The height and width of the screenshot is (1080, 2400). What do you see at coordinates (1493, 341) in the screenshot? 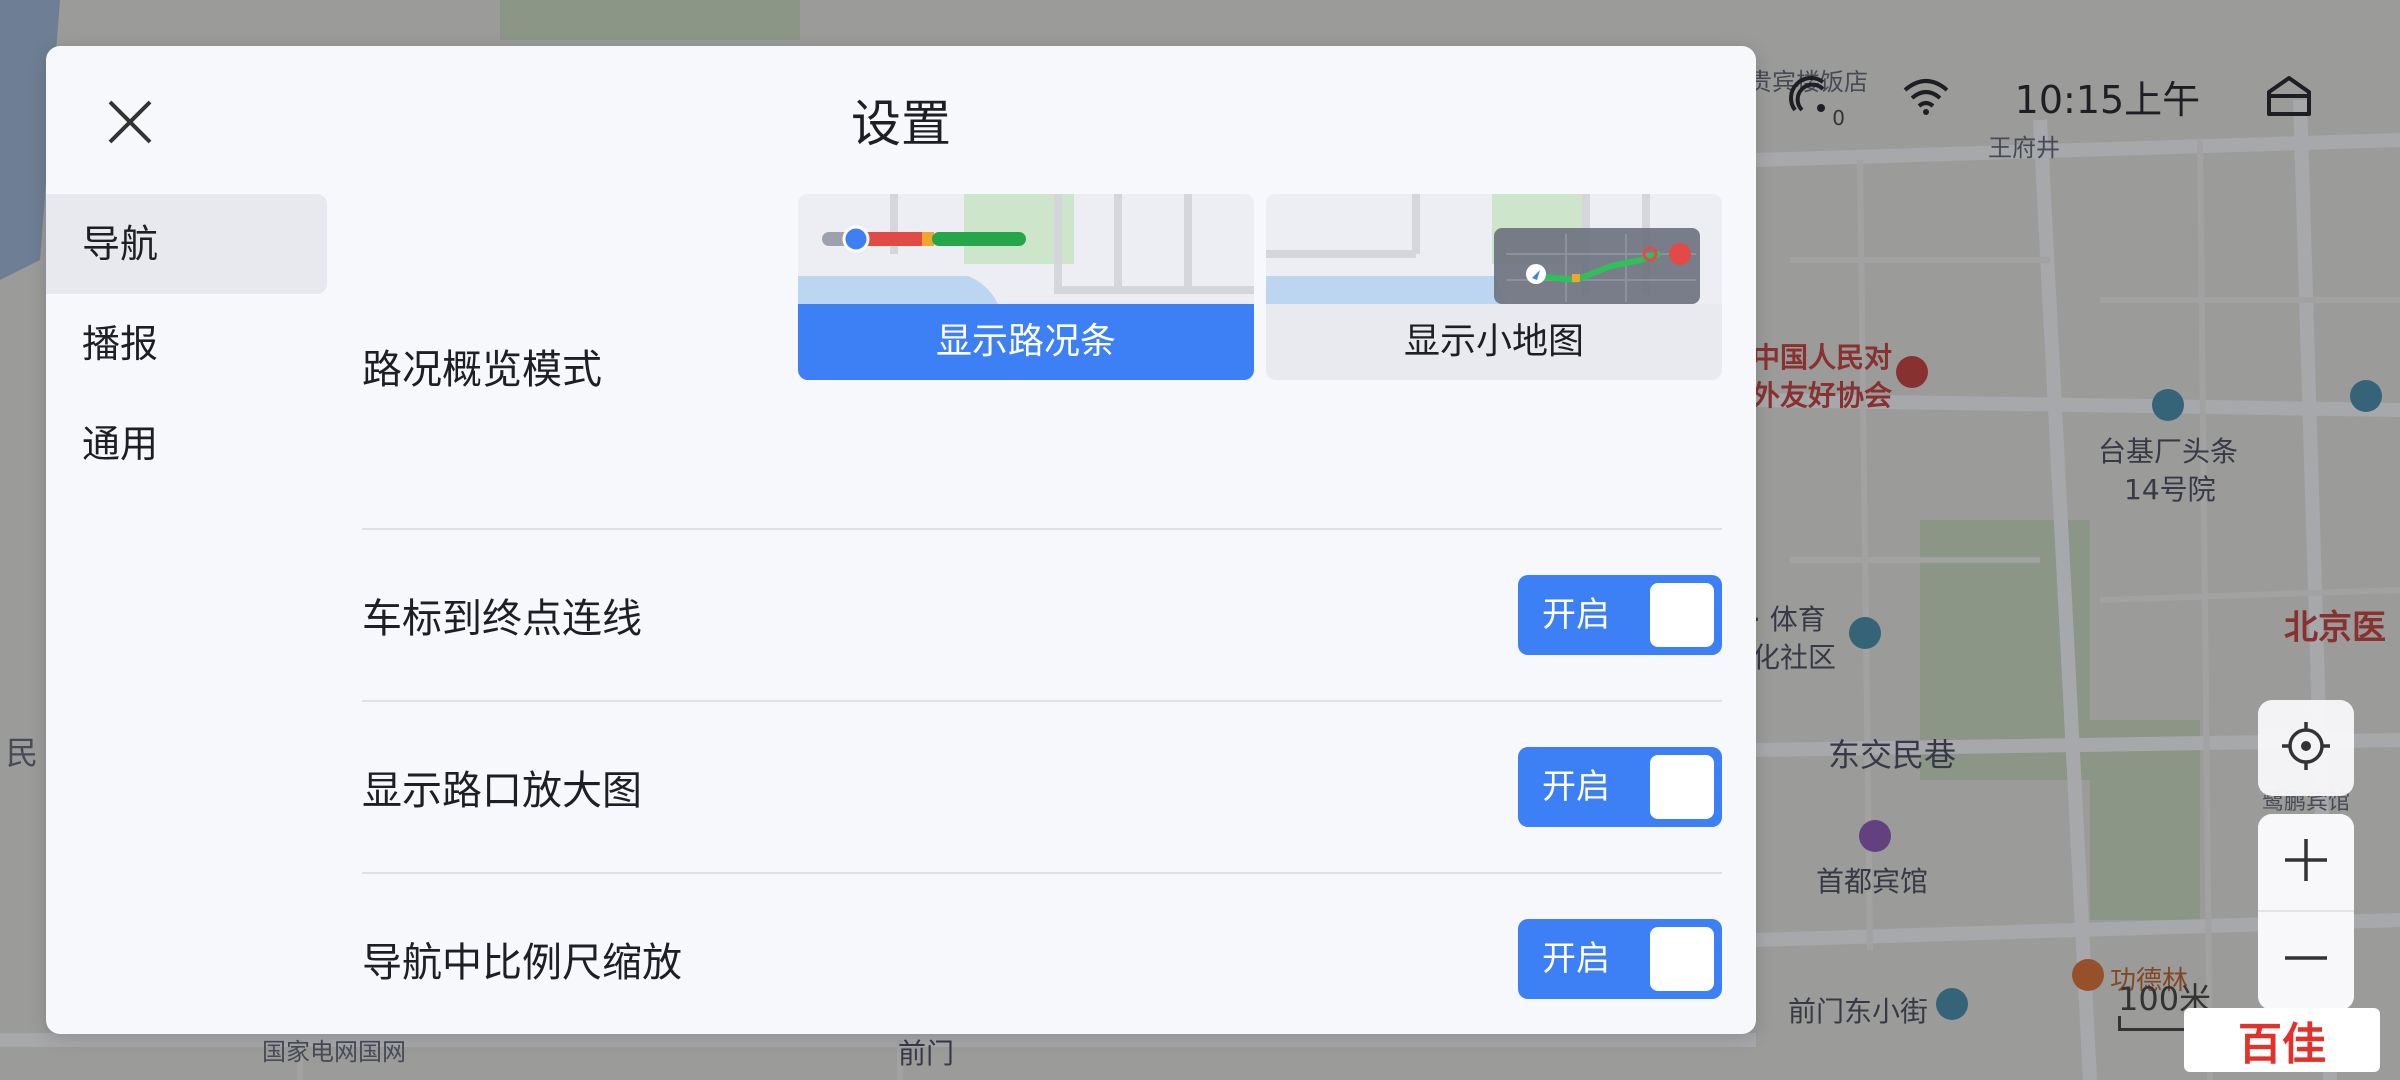
I see `mini-map-option-label: 显示小地图` at bounding box center [1493, 341].